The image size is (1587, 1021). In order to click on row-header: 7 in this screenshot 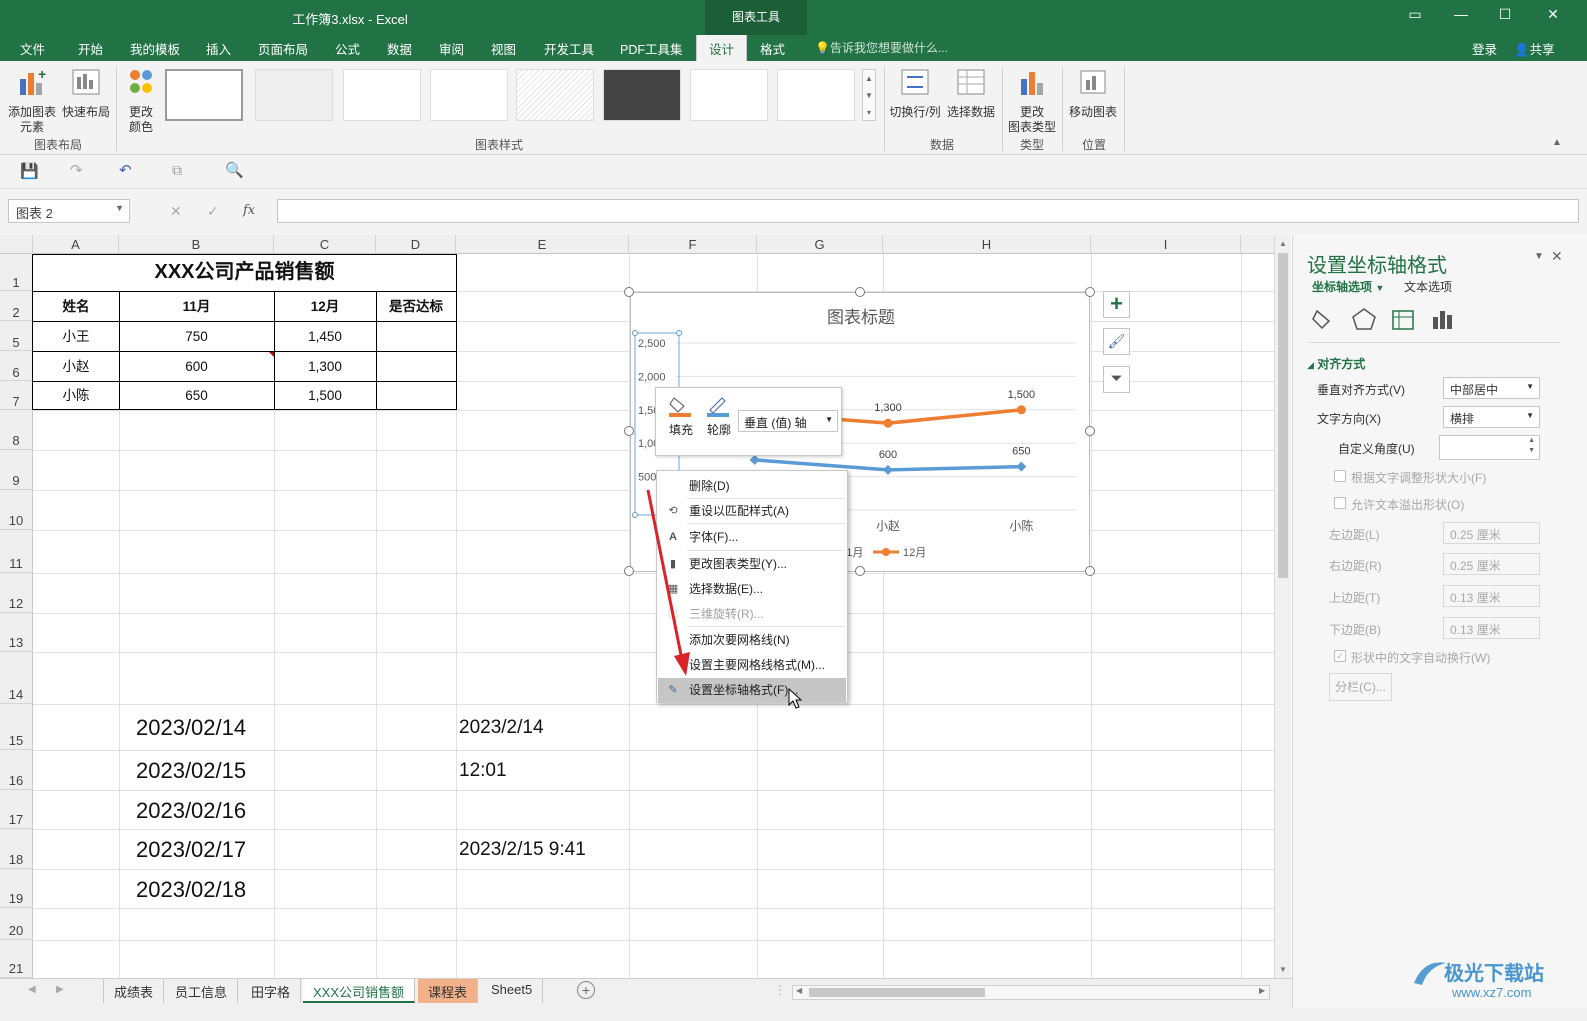, I will do `click(16, 395)`.